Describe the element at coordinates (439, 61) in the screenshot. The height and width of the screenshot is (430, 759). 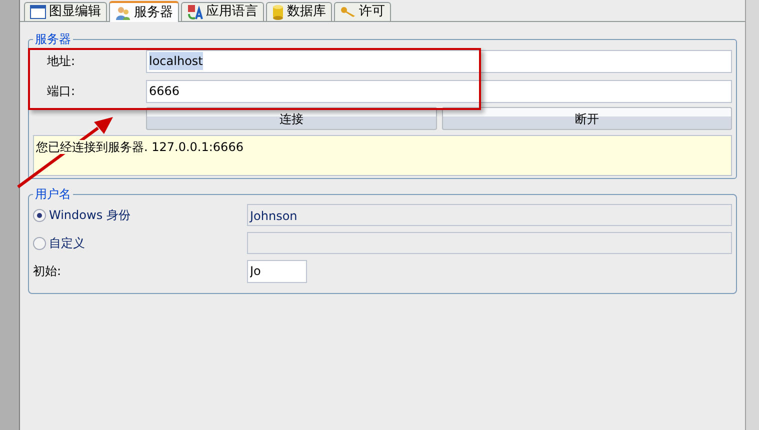
I see `input-field: localhost` at that location.